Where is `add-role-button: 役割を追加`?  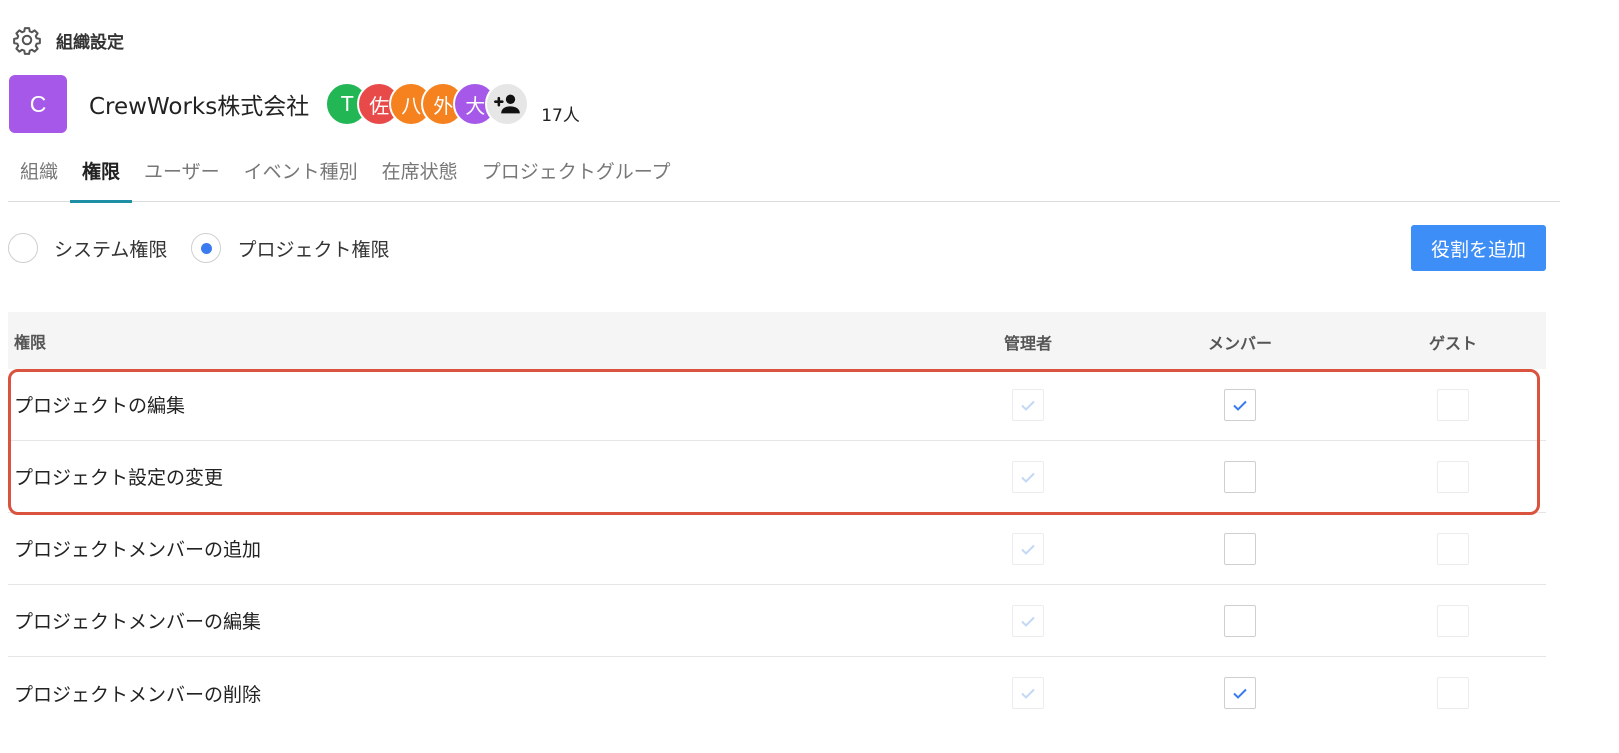
add-role-button: 役割を追加 is located at coordinates (1478, 248).